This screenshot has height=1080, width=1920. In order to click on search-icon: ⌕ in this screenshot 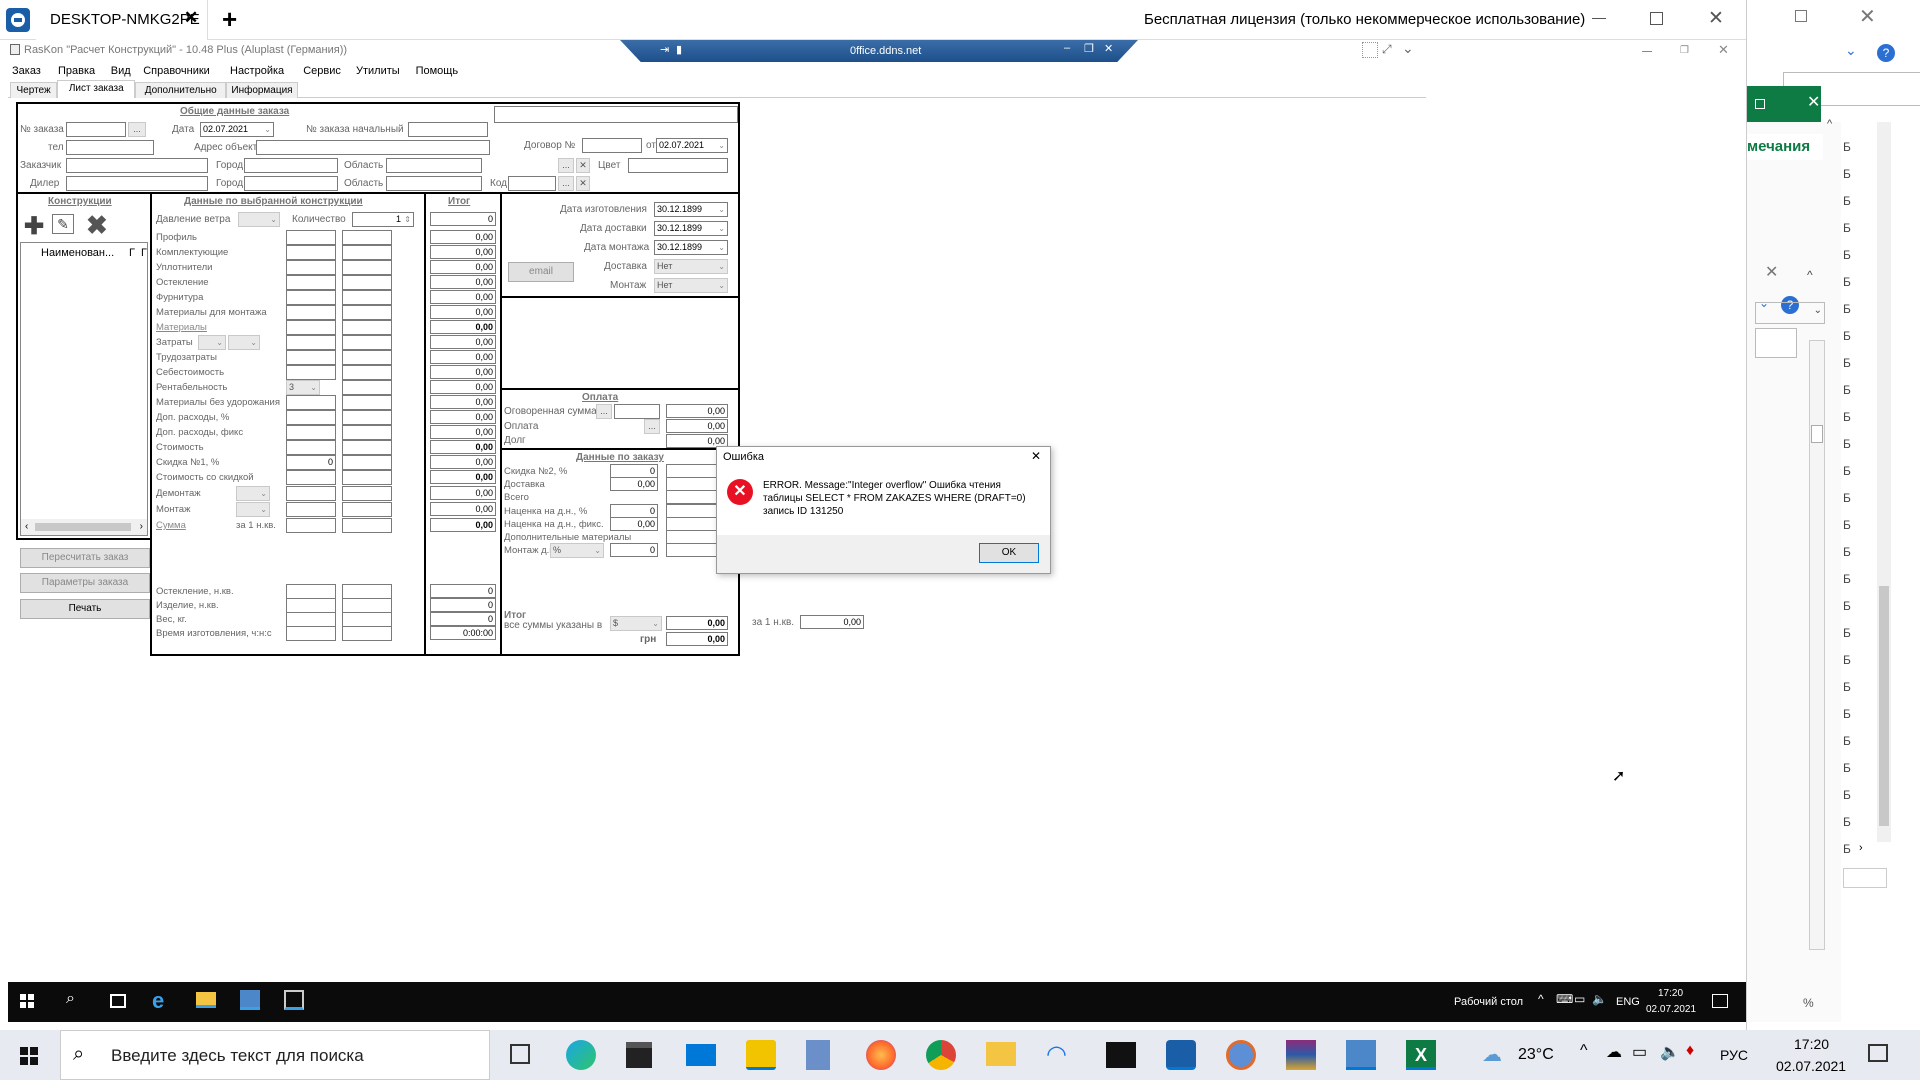, I will do `click(70, 999)`.